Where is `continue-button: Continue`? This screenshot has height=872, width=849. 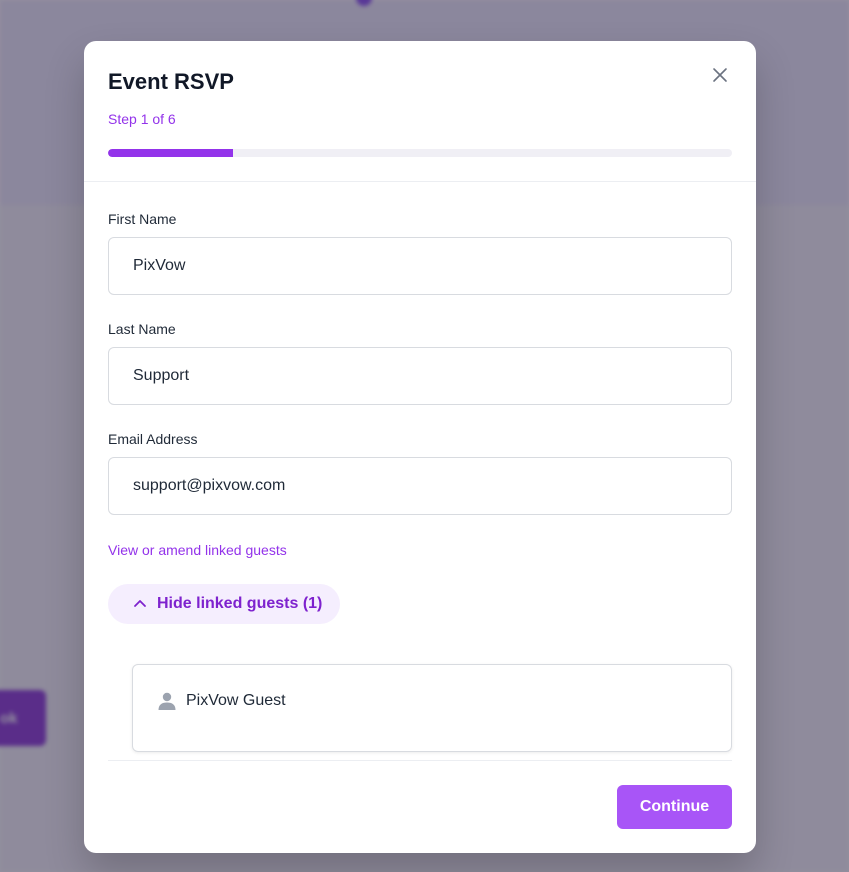 continue-button: Continue is located at coordinates (674, 807).